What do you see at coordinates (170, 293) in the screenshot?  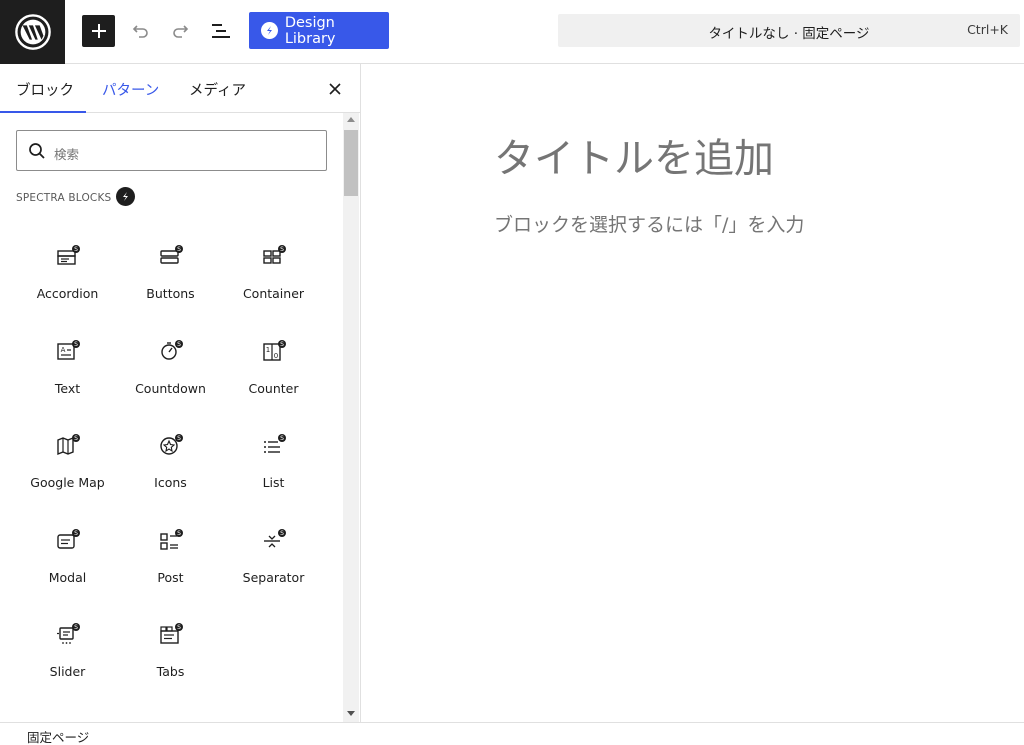 I see `block-label: Buttons` at bounding box center [170, 293].